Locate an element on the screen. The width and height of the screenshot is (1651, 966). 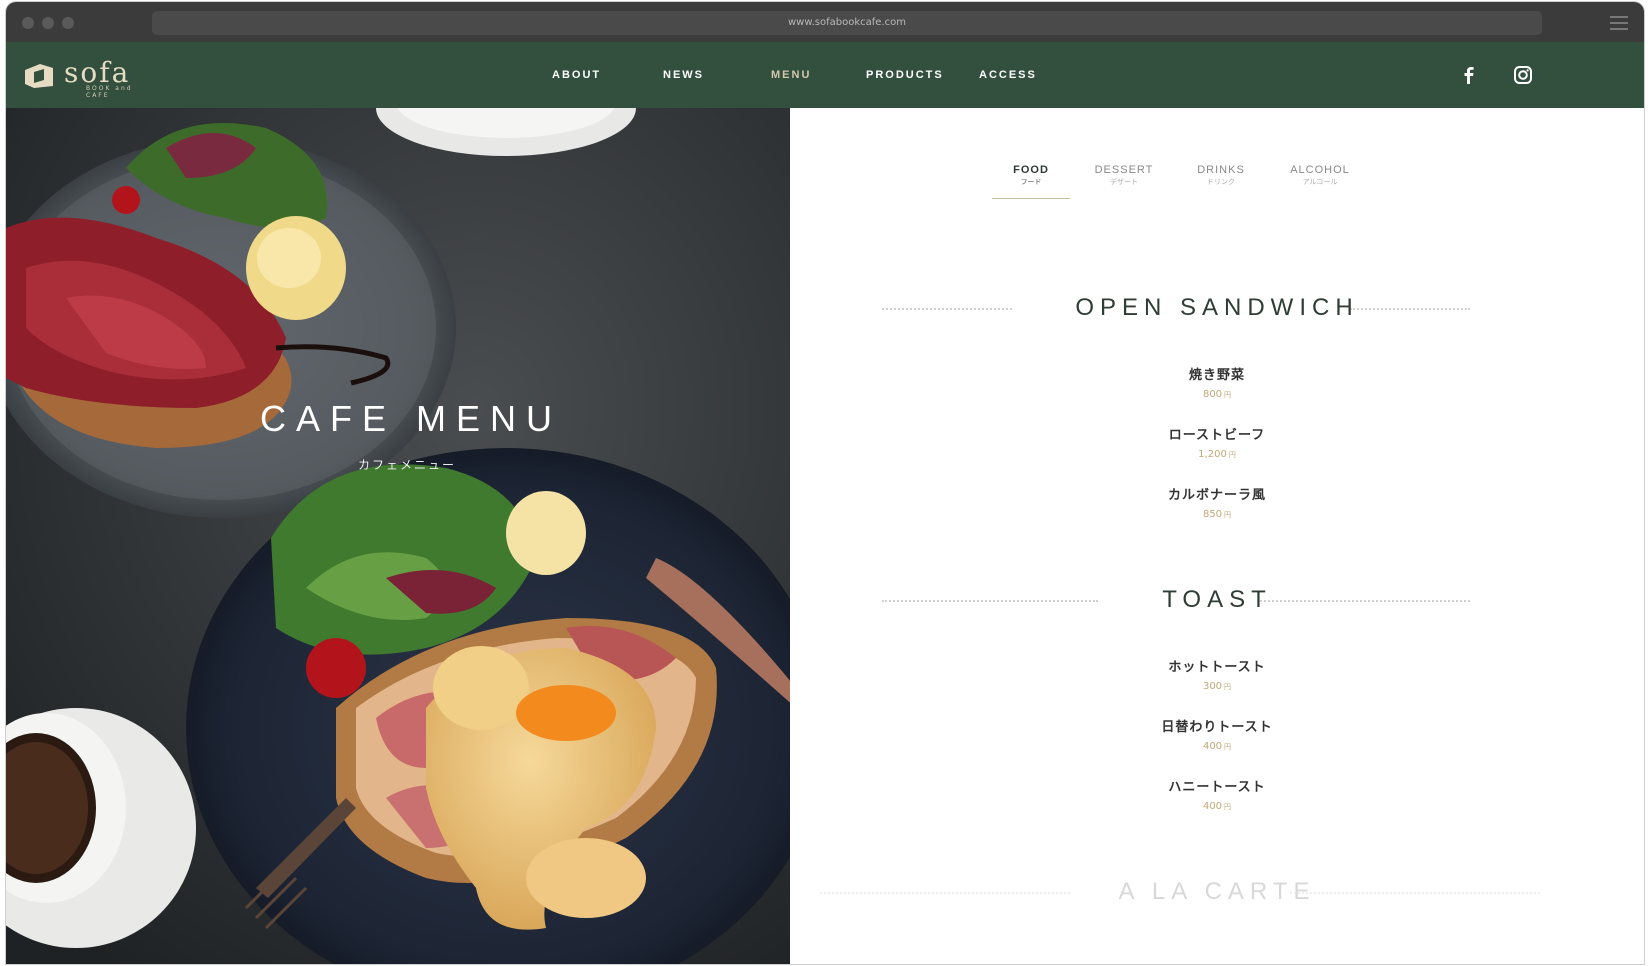
menu-item: 焼き野菜 800 円 is located at coordinates (1217, 382).